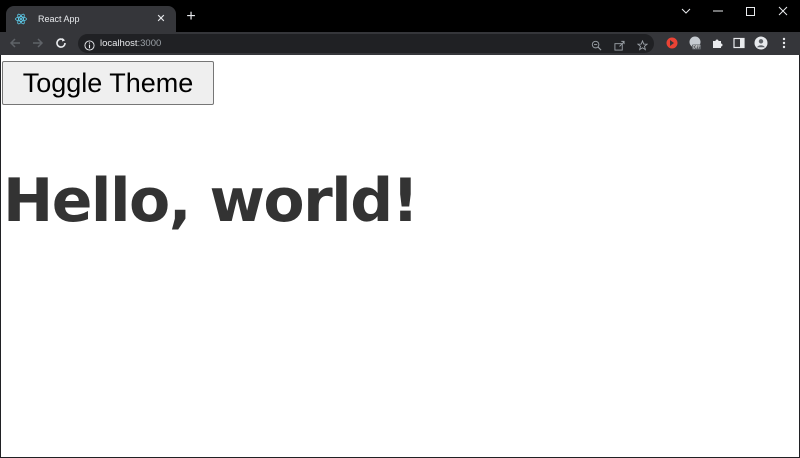  I want to click on share-icon, so click(619, 47).